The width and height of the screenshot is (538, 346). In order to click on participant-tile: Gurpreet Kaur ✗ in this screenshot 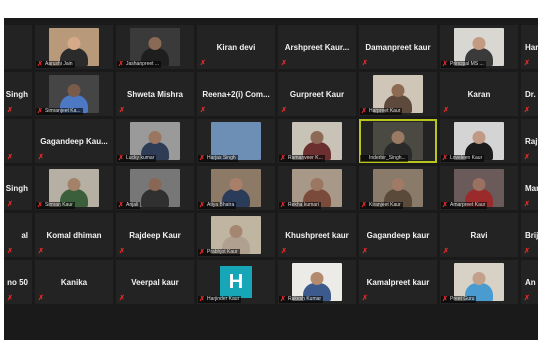, I will do `click(317, 94)`.